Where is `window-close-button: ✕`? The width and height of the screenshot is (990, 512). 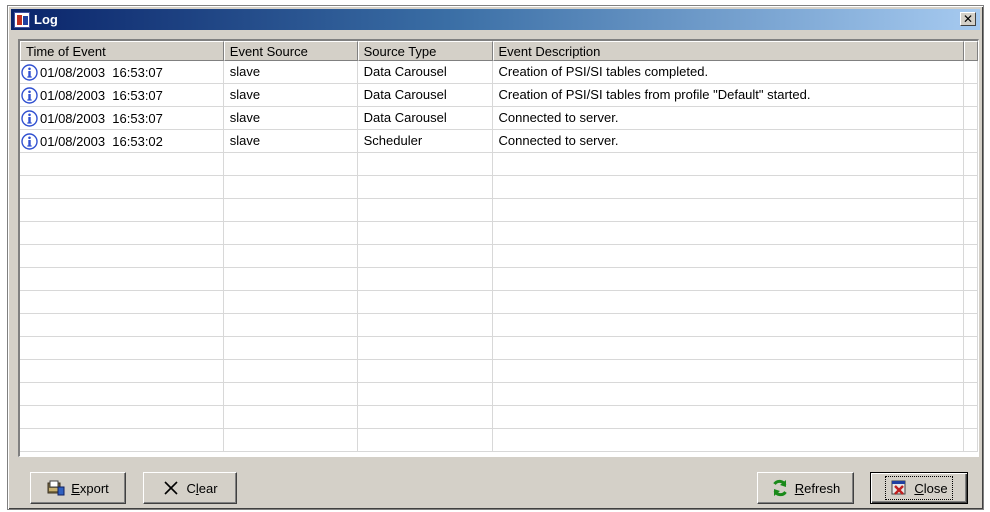
window-close-button: ✕ is located at coordinates (968, 19).